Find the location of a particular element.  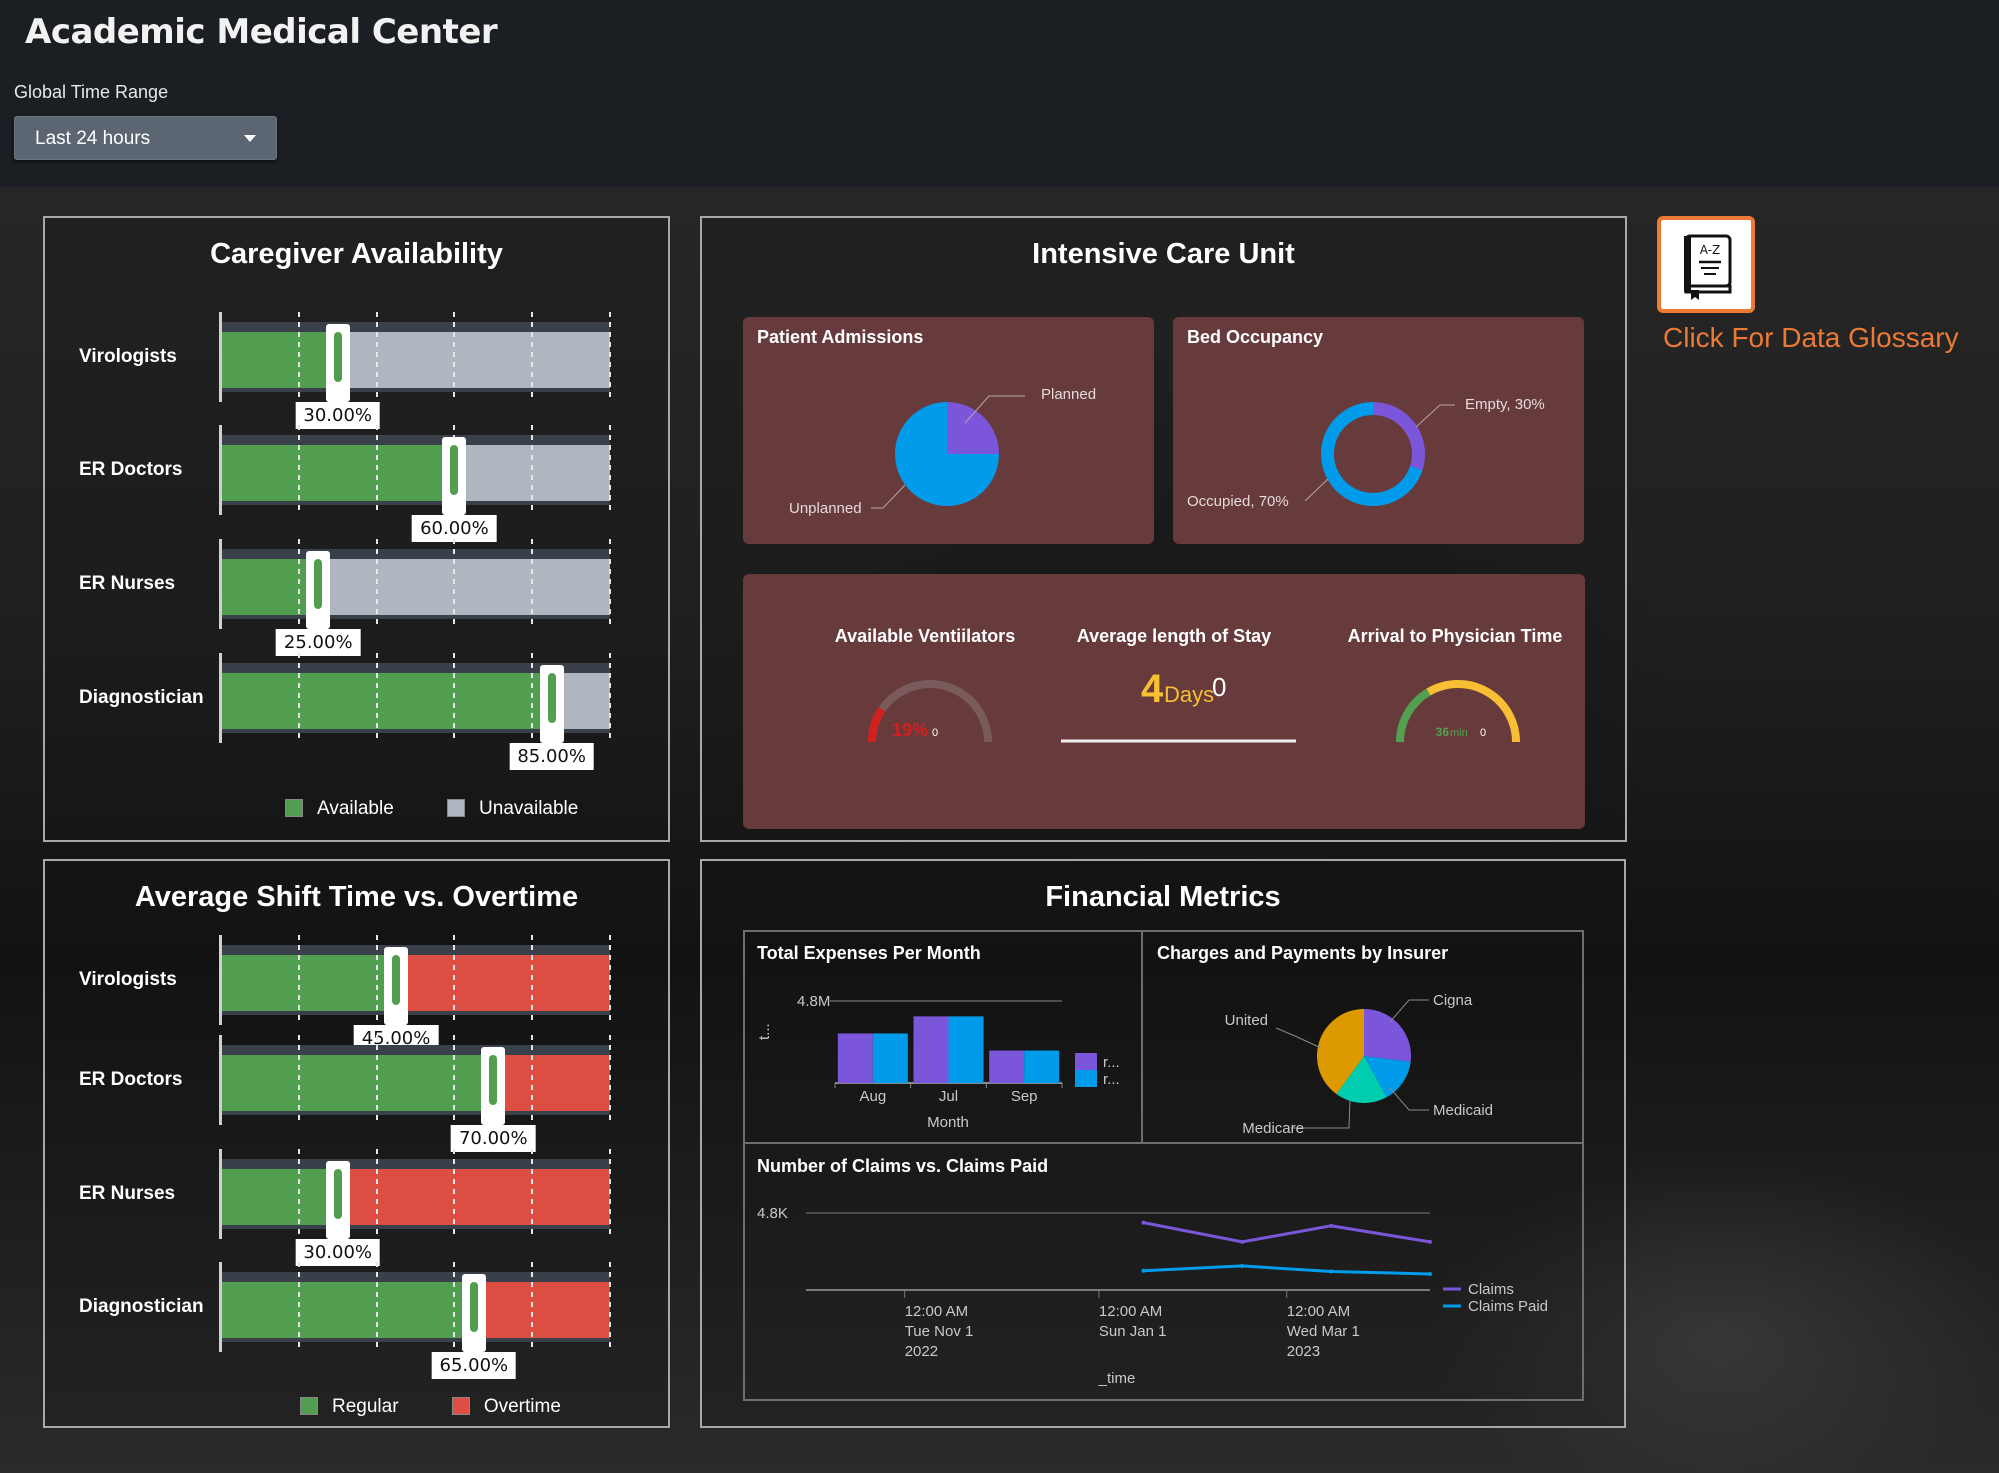

row-label: Diagnostician is located at coordinates (141, 1306).